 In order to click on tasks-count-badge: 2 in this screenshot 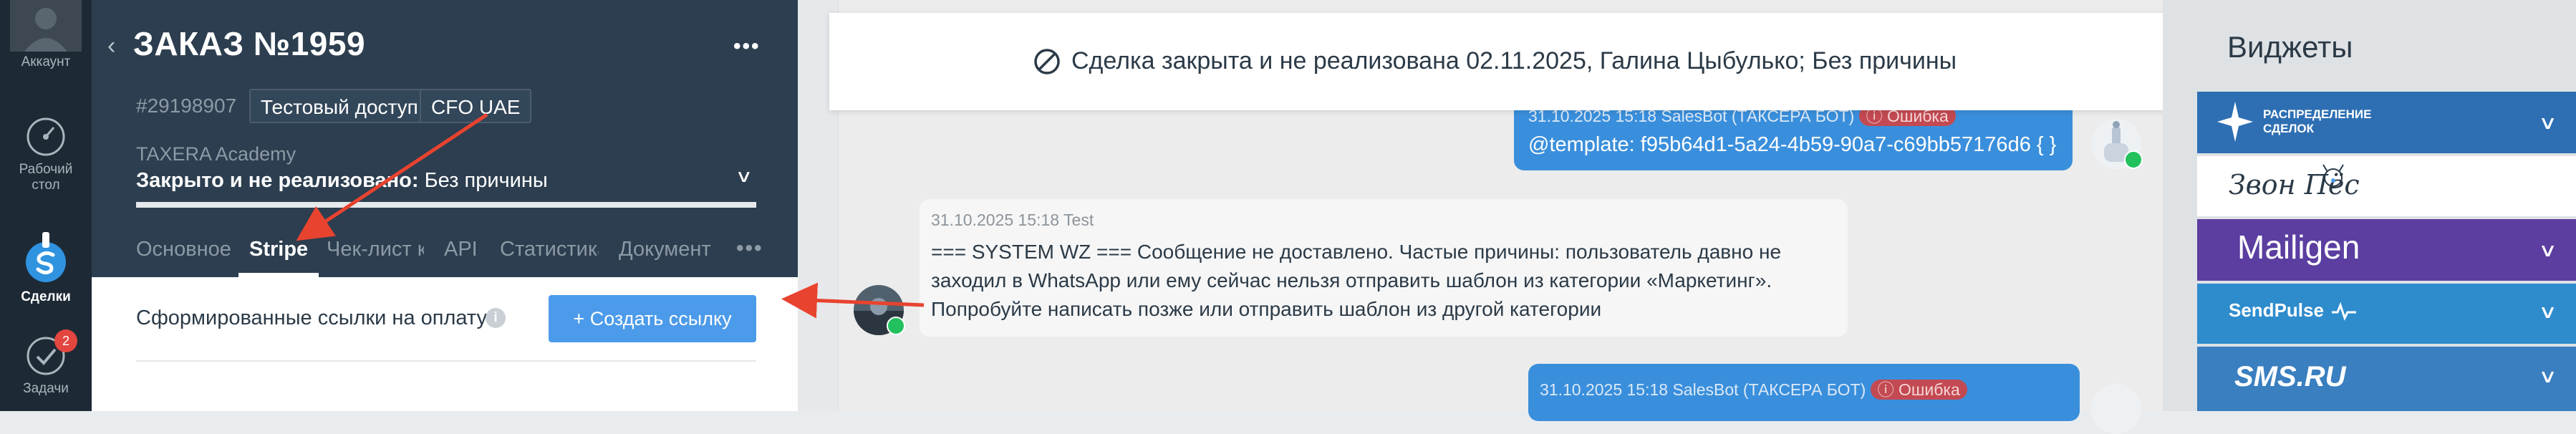, I will do `click(65, 340)`.